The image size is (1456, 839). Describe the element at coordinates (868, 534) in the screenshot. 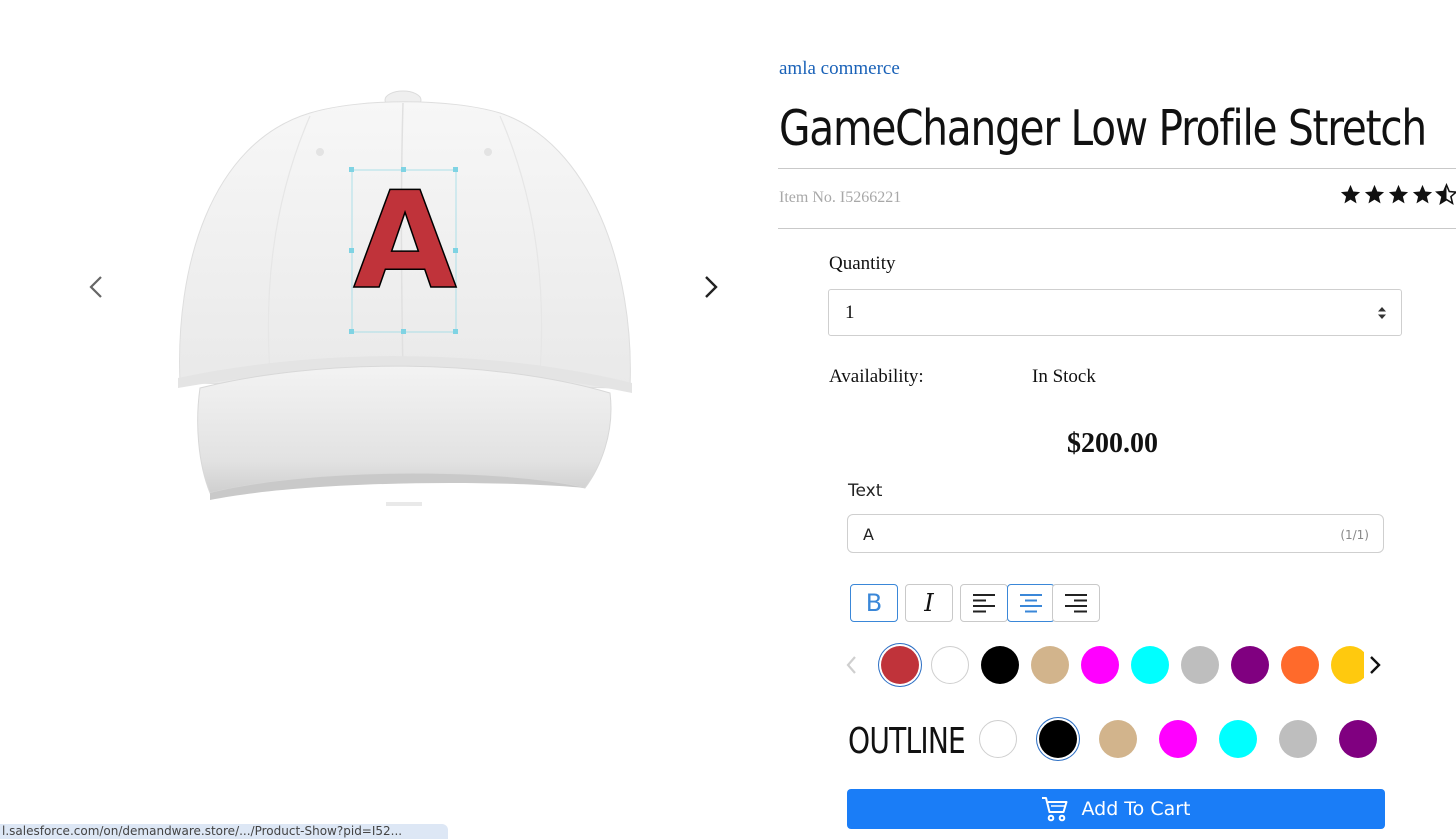

I see `custom-text-value: A` at that location.